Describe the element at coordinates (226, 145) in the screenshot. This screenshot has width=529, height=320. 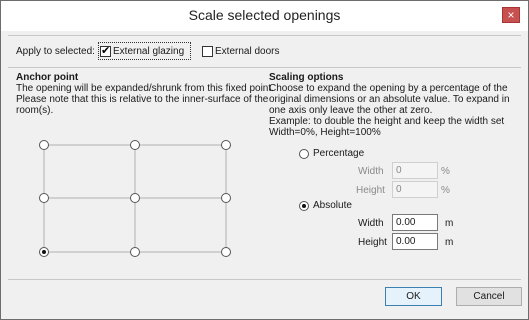
I see `anchor-top-right` at that location.